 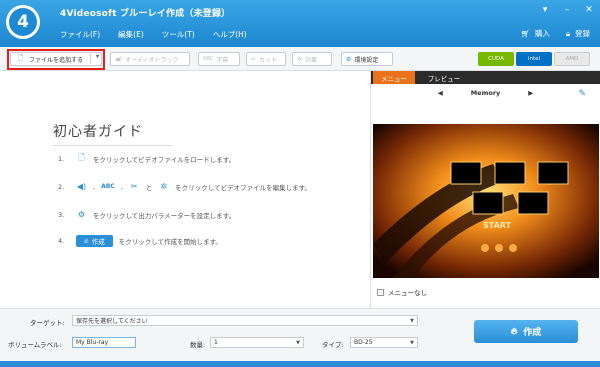 What do you see at coordinates (140, 241) in the screenshot?
I see `guide-step-4: 4. 🔥︎ 作成 をクリックして作成を開始します。` at bounding box center [140, 241].